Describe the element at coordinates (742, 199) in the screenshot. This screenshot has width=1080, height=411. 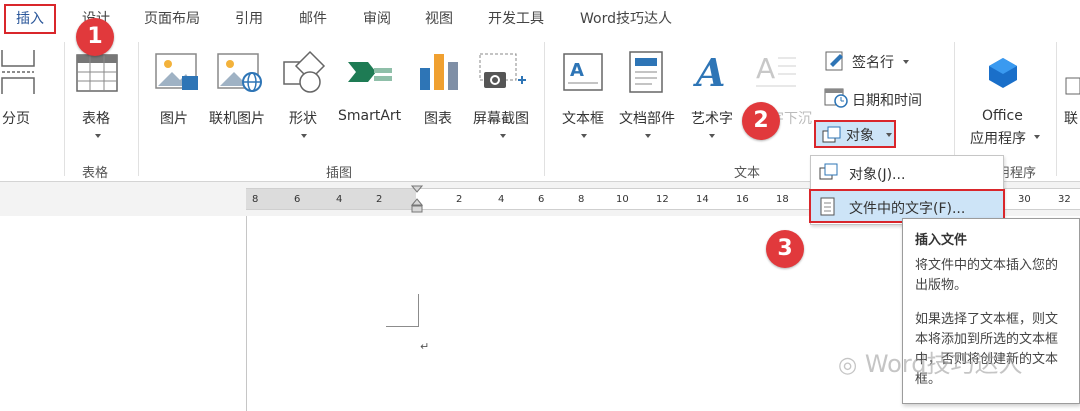
I see `ruler-tick: 16` at that location.